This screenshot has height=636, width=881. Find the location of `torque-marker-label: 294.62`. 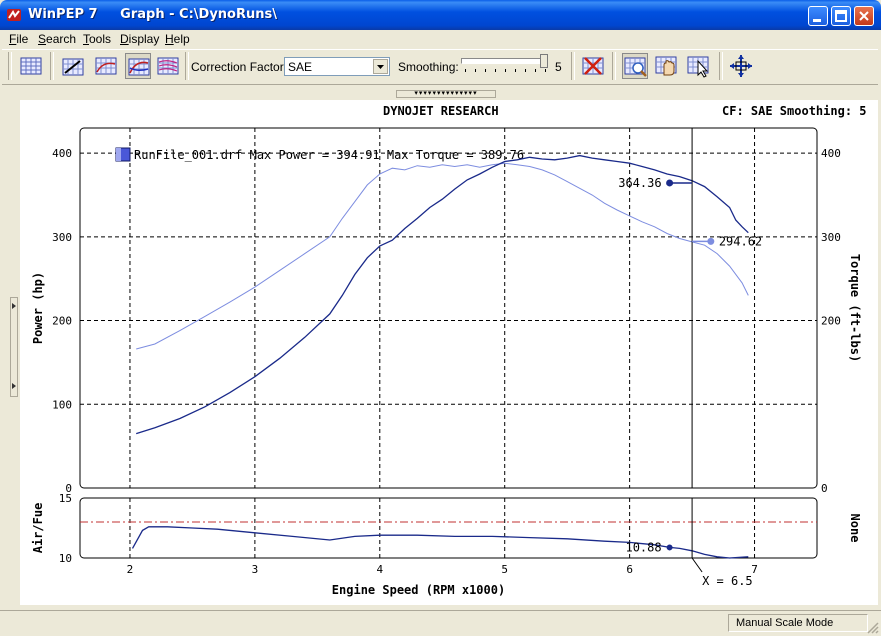

torque-marker-label: 294.62 is located at coordinates (740, 241).